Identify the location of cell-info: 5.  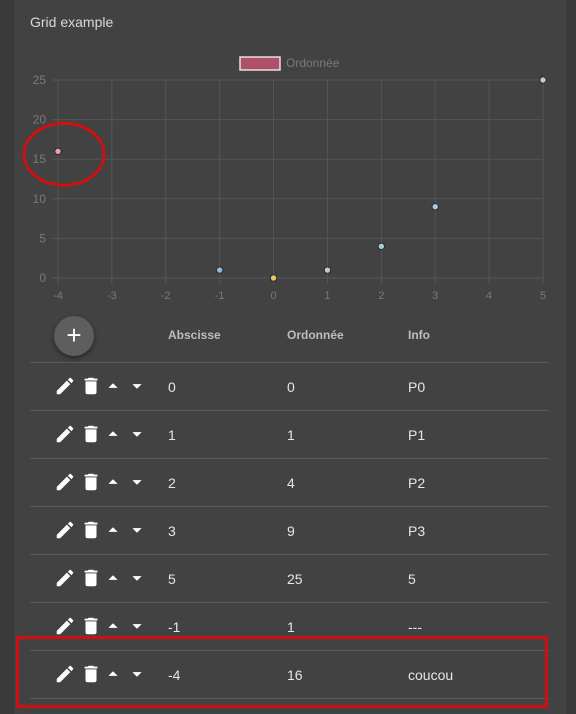
(412, 579).